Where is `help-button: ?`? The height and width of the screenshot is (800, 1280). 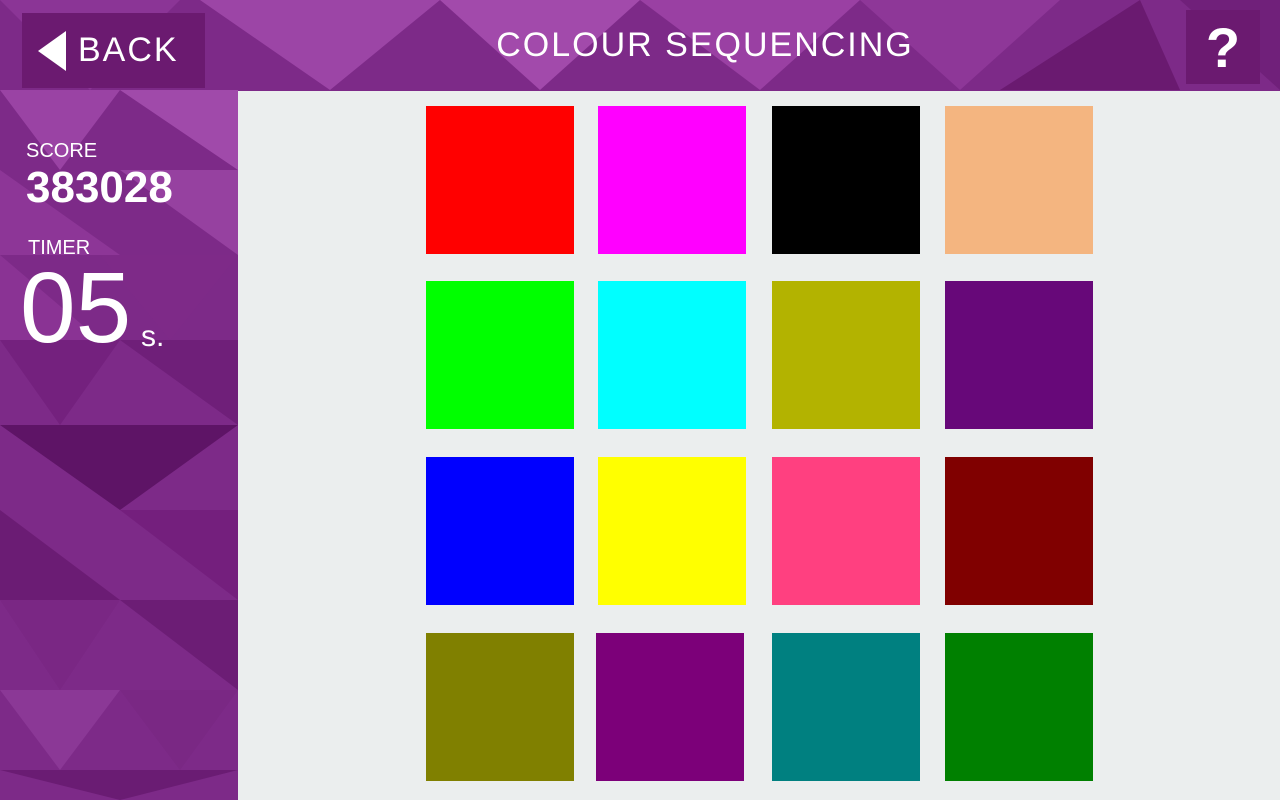
help-button: ? is located at coordinates (1223, 47).